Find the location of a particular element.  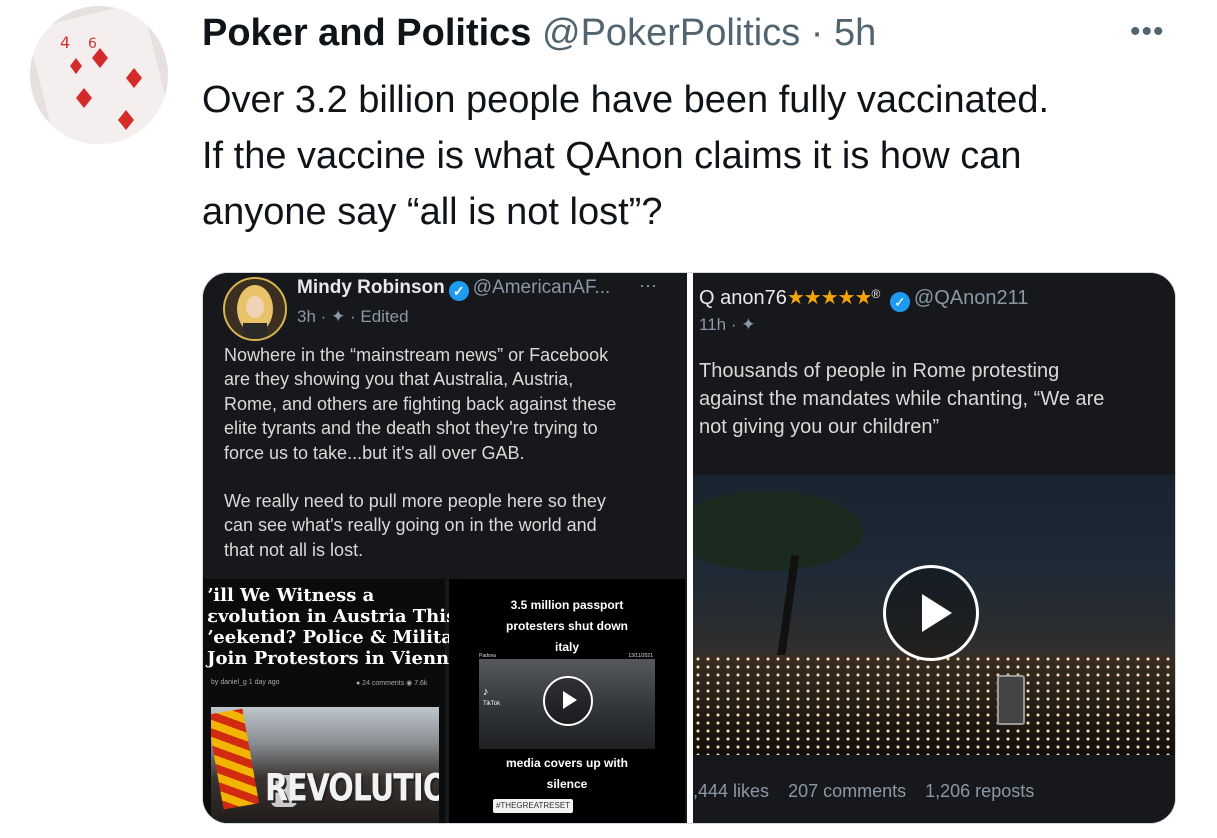

quoted-meta: 3h · ✦ · Edited is located at coordinates (353, 316).